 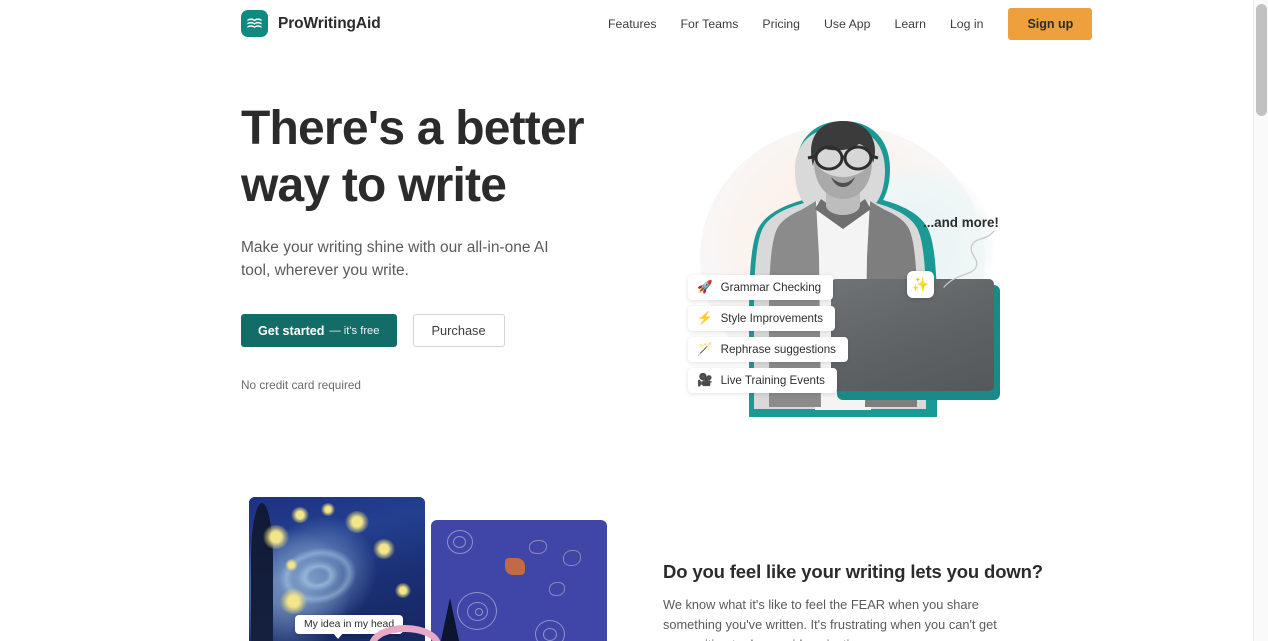 I want to click on get-started-sublabel: — it's free, so click(x=354, y=330).